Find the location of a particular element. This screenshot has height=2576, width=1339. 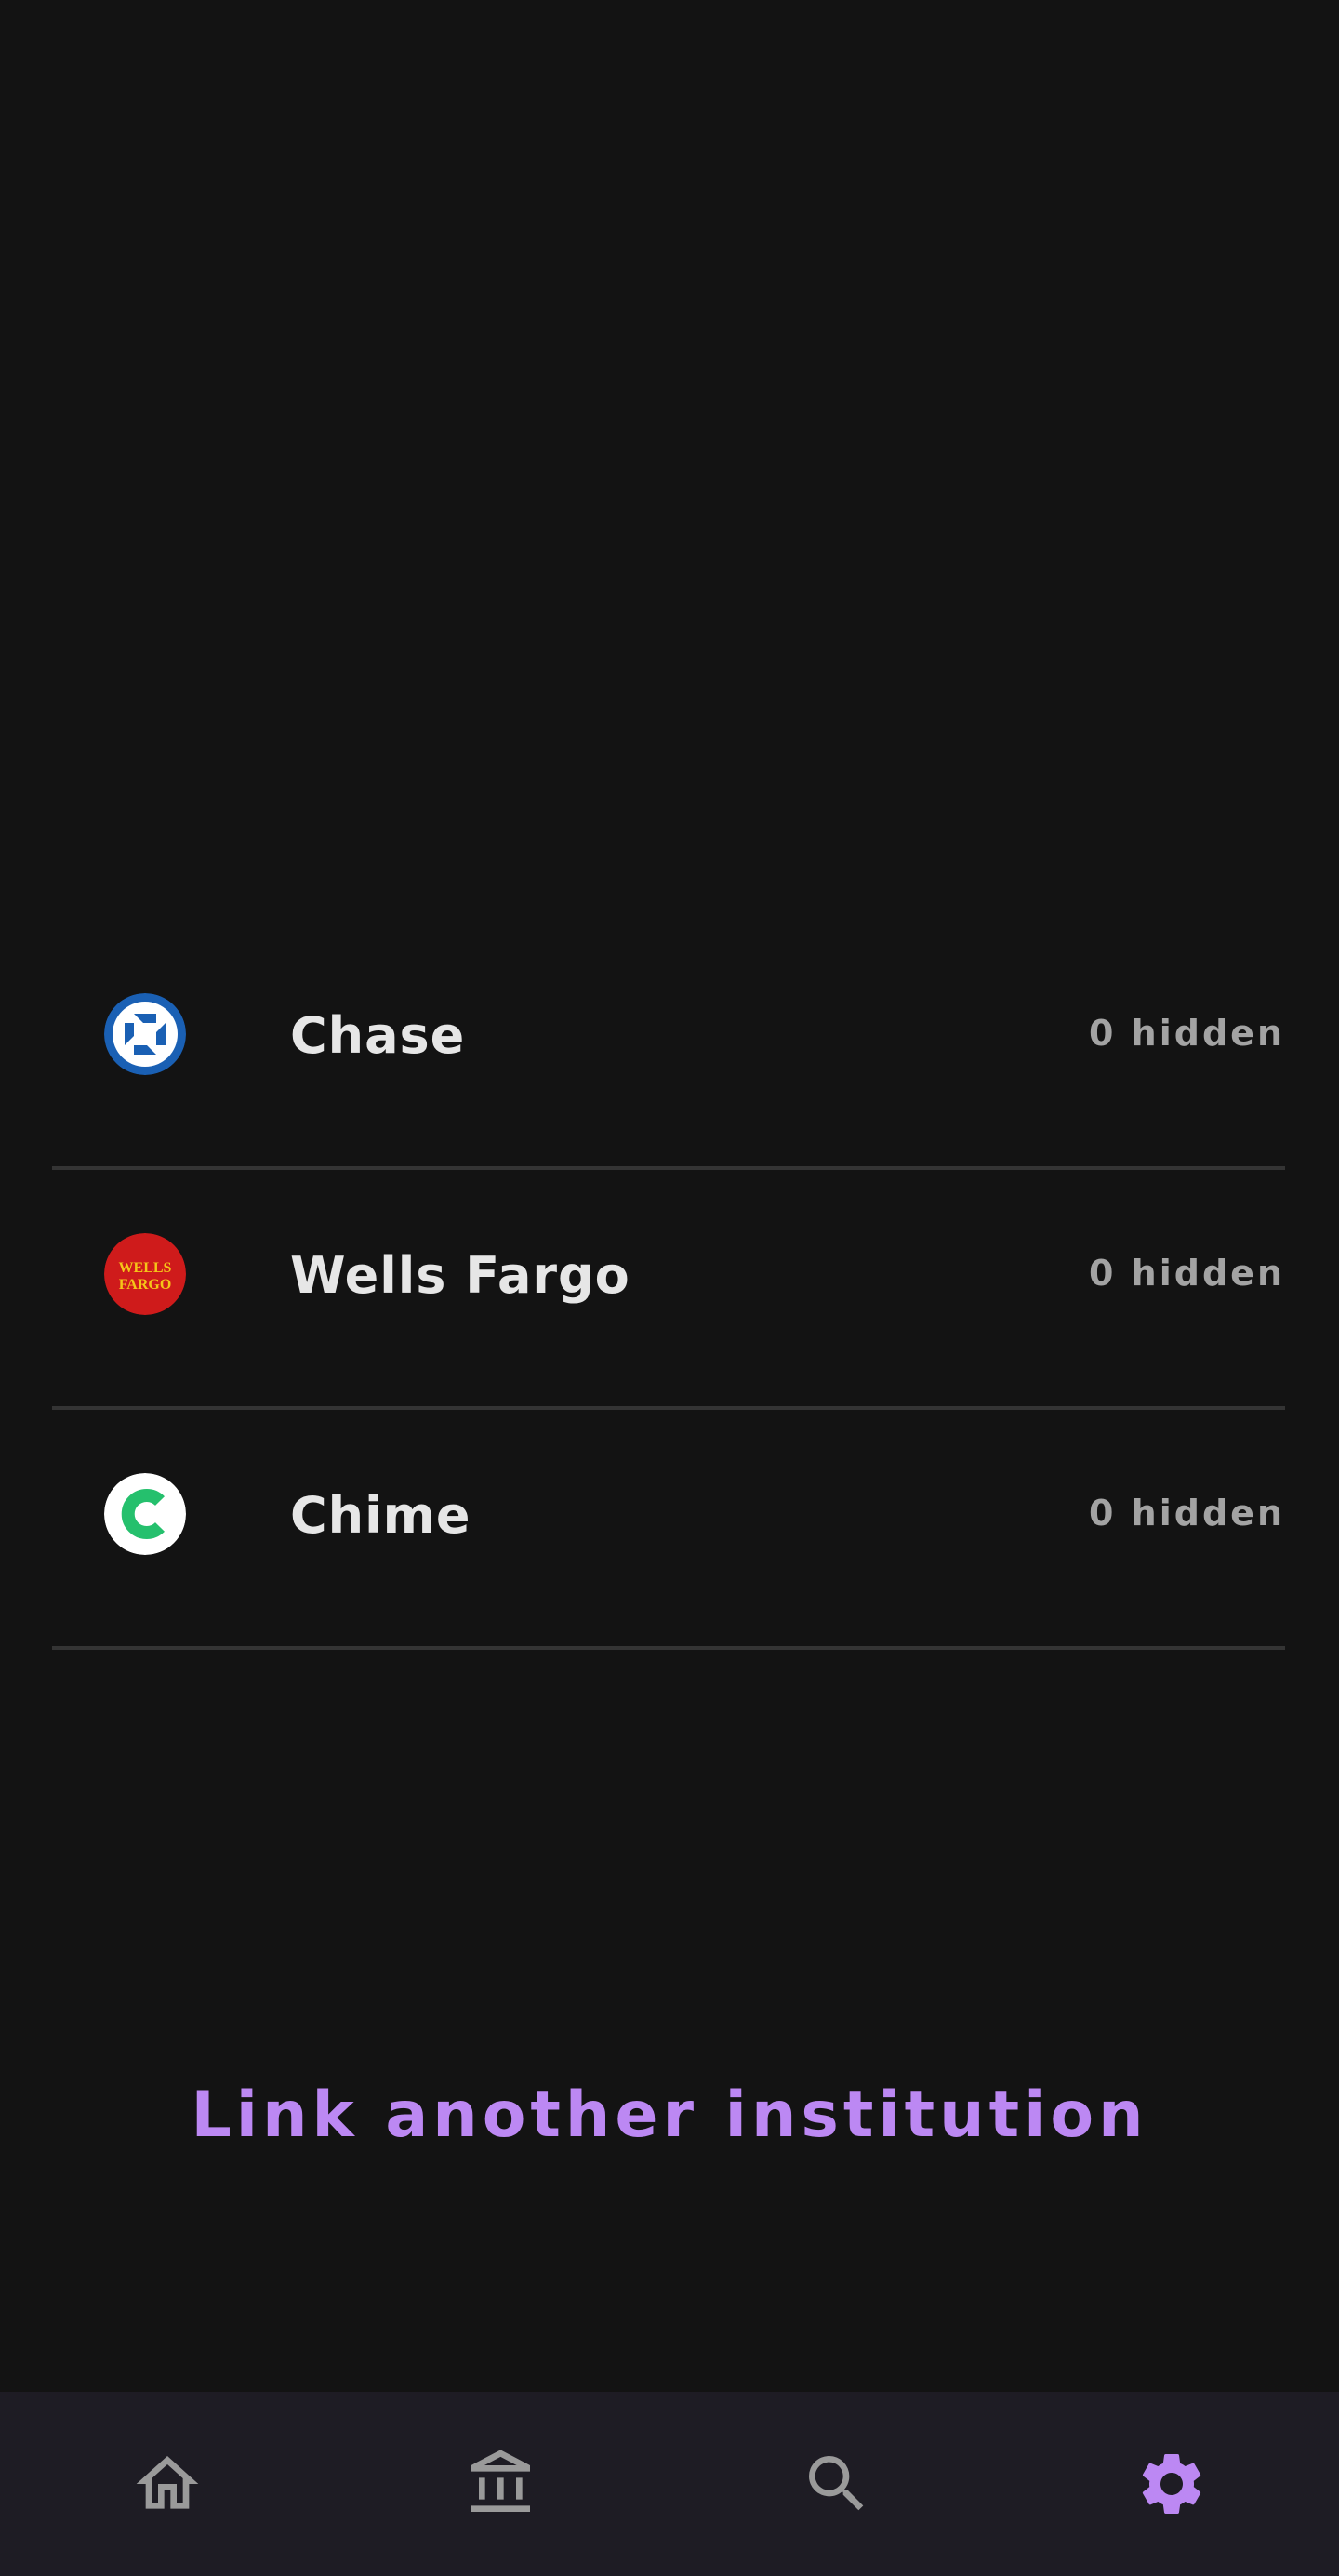

search-icon is located at coordinates (836, 2483).